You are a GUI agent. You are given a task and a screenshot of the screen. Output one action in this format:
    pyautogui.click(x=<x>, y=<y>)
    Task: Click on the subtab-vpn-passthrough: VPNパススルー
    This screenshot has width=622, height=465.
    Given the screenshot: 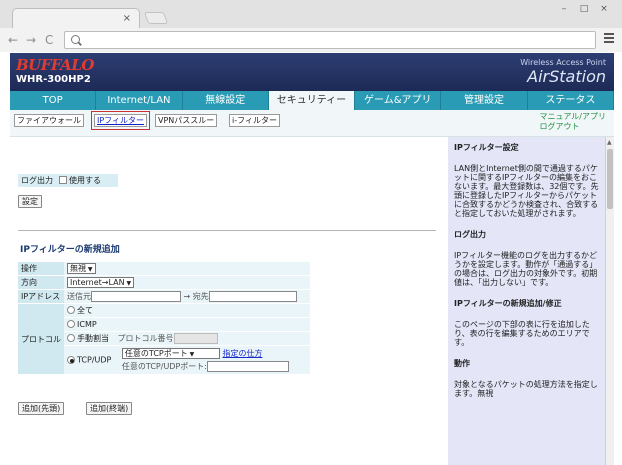 What is the action you would take?
    pyautogui.click(x=186, y=120)
    